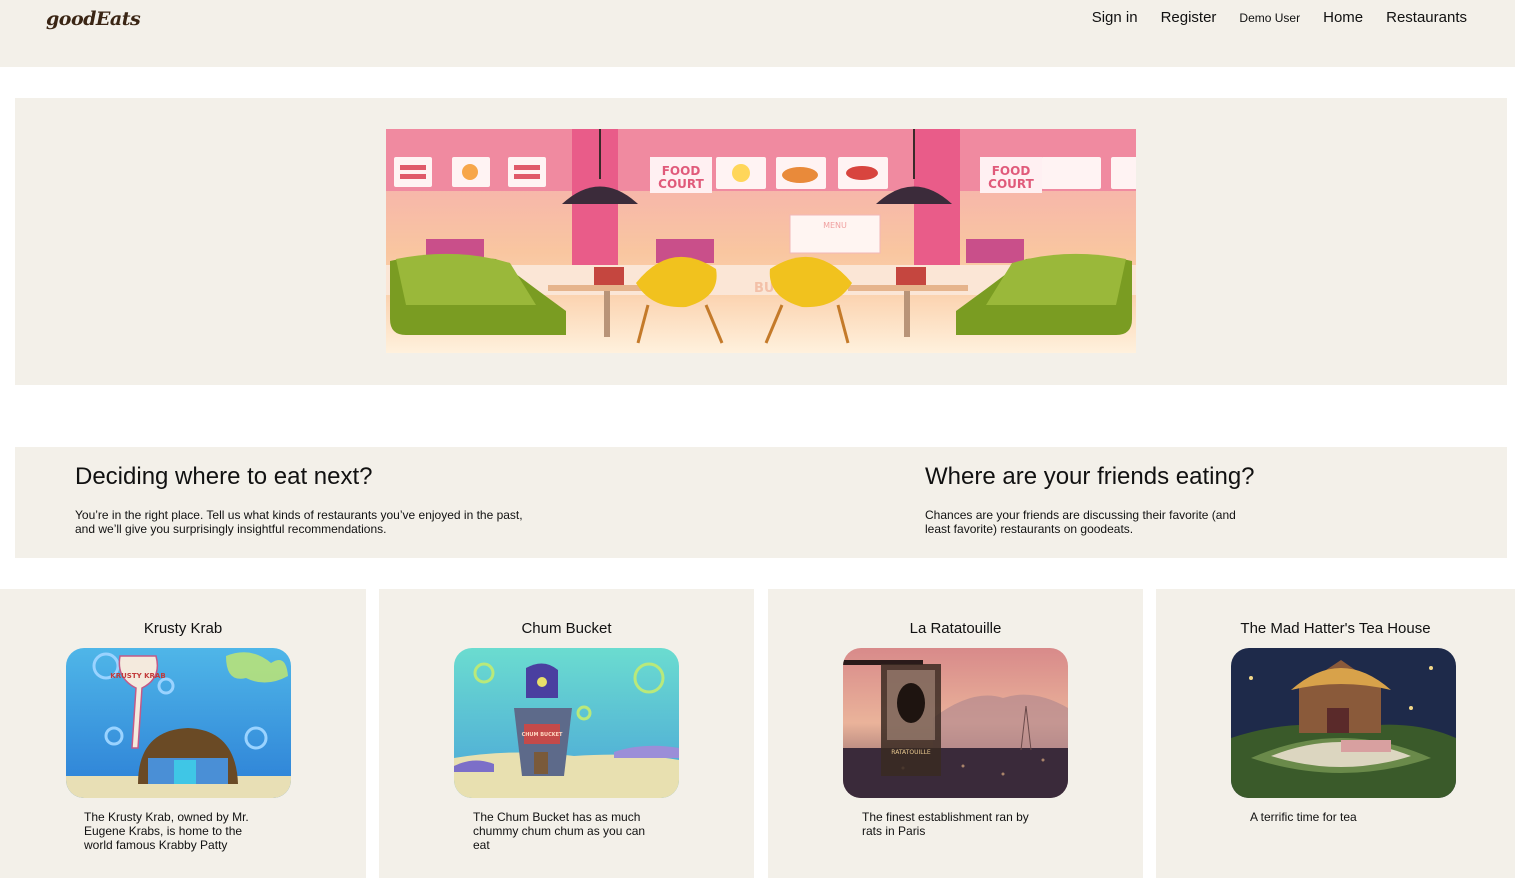 The image size is (1515, 878). I want to click on food-court-illustration: FOOD COURT FOOD COURT MENU BURGE, so click(761, 241).